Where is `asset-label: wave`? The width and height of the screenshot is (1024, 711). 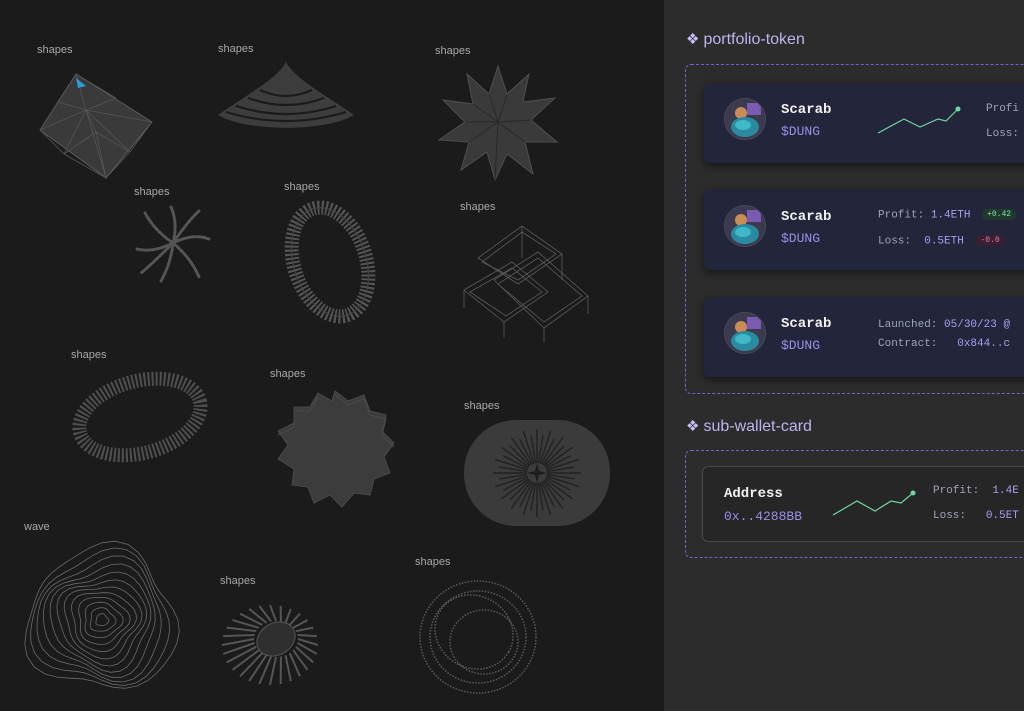
asset-label: wave is located at coordinates (37, 527).